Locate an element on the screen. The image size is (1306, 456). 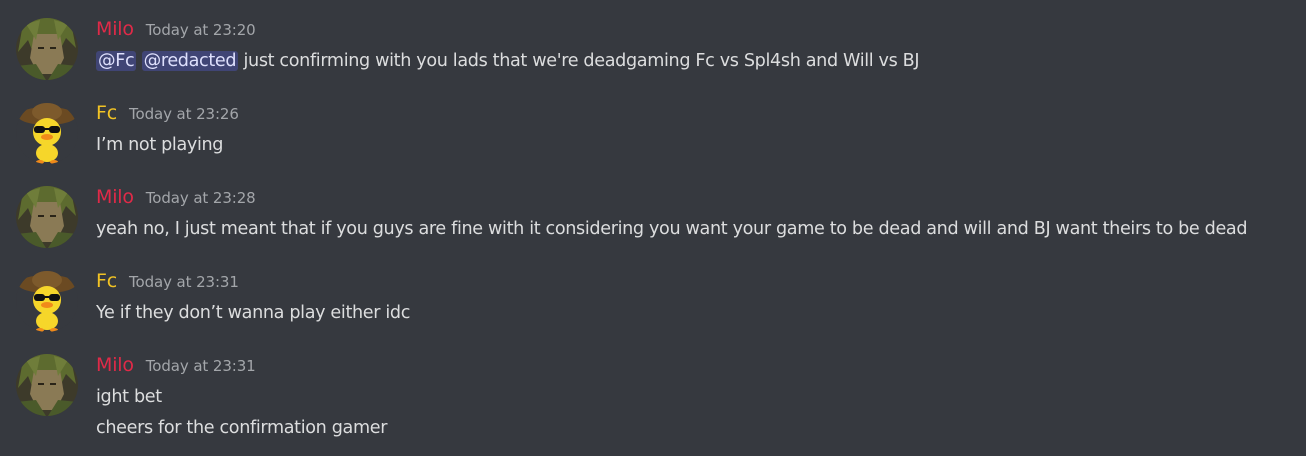
timestamp: Today at 23:20 is located at coordinates (200, 30).